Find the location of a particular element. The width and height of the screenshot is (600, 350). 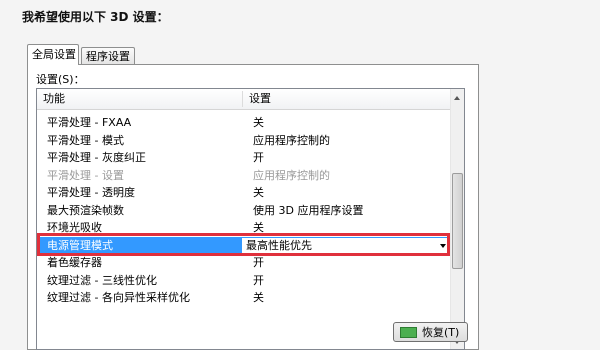

vertical-scrollbar is located at coordinates (457, 219).